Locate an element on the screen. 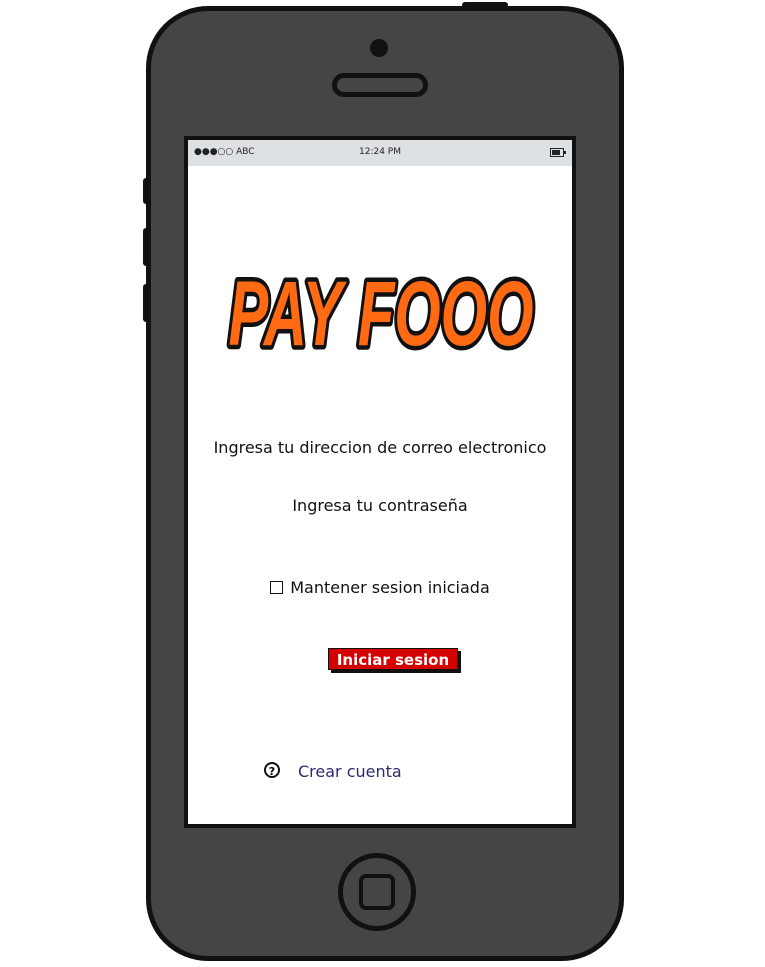 This screenshot has height=967, width=765. home-square-icon is located at coordinates (377, 892).